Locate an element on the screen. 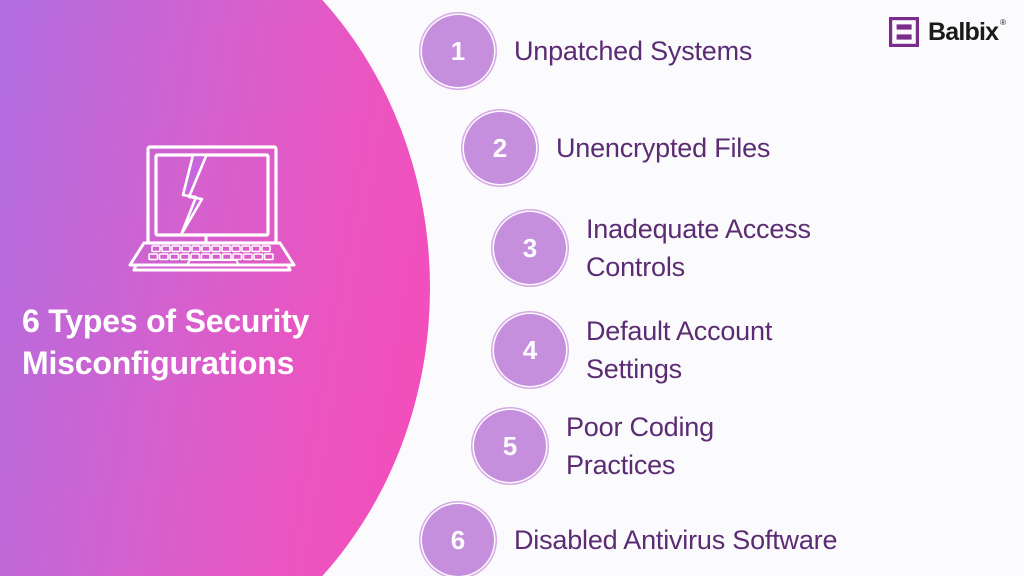 This screenshot has height=576, width=1024. item-number: 5 is located at coordinates (510, 446).